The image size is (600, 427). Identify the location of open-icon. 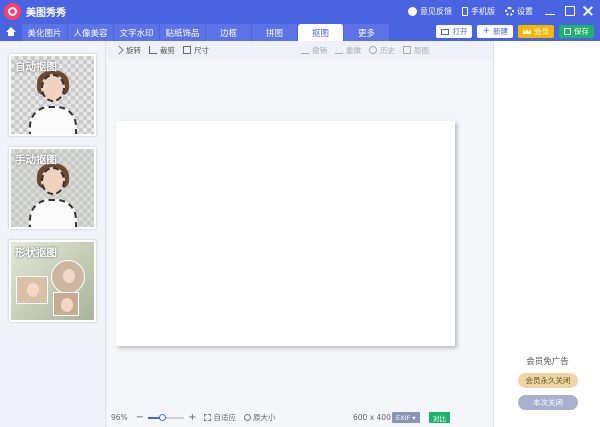
(445, 31).